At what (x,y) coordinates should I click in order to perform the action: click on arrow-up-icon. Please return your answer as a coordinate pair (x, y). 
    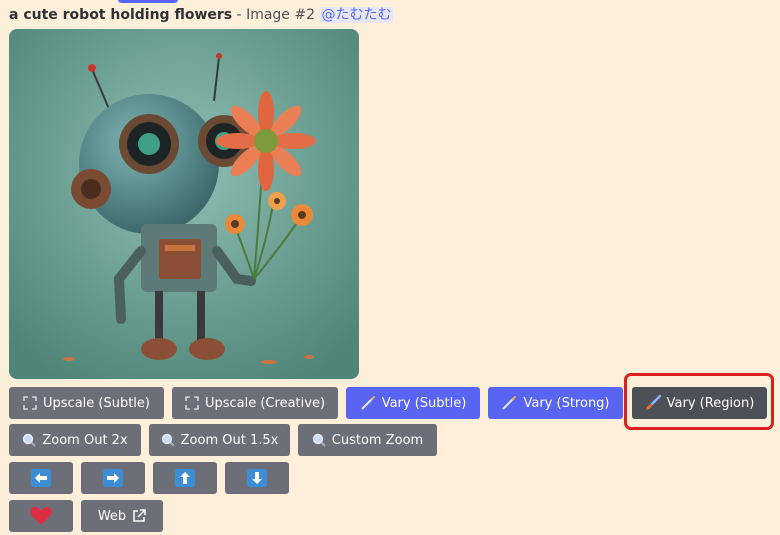
    Looking at the image, I should click on (185, 478).